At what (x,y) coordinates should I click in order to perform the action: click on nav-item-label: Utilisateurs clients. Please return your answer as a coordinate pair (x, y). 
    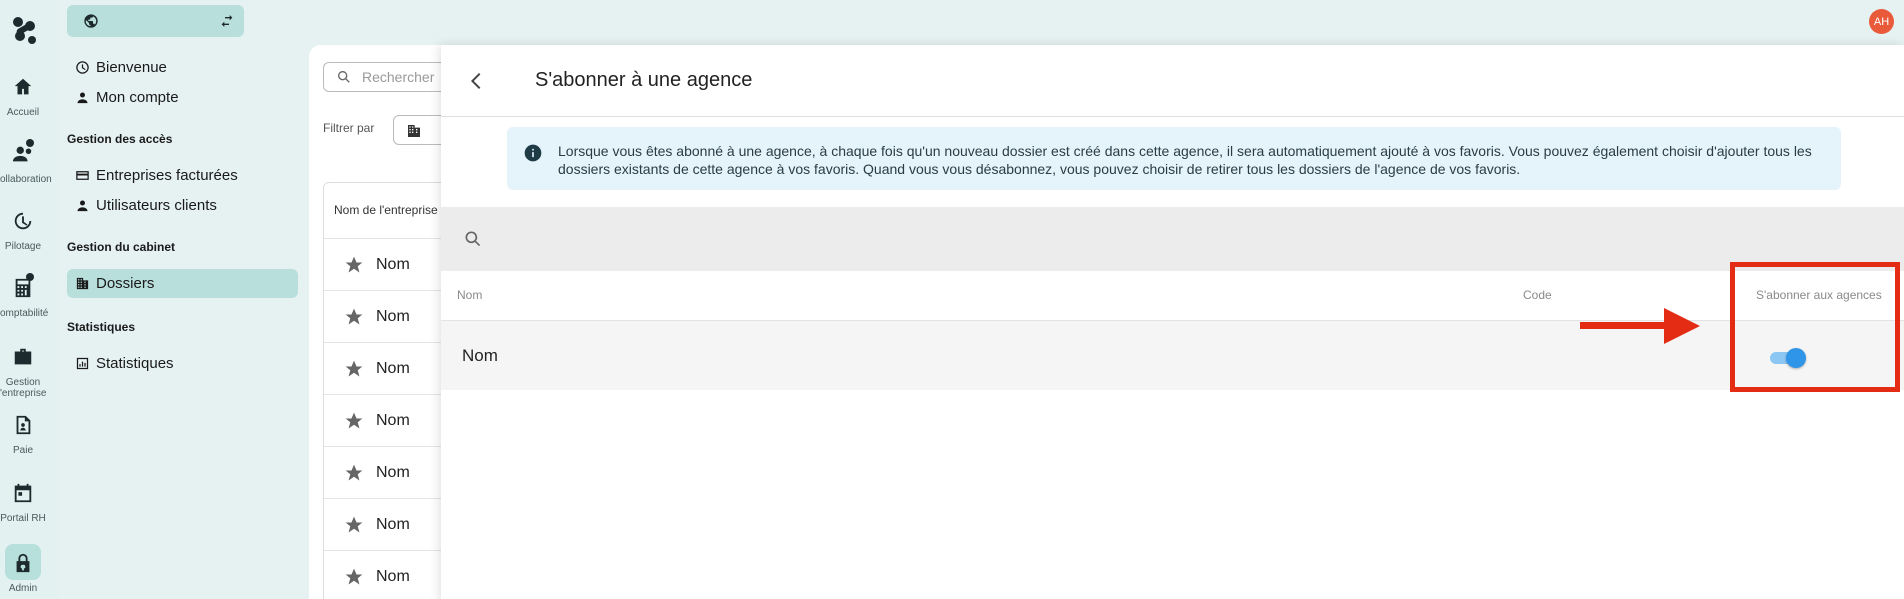
    Looking at the image, I should click on (156, 205).